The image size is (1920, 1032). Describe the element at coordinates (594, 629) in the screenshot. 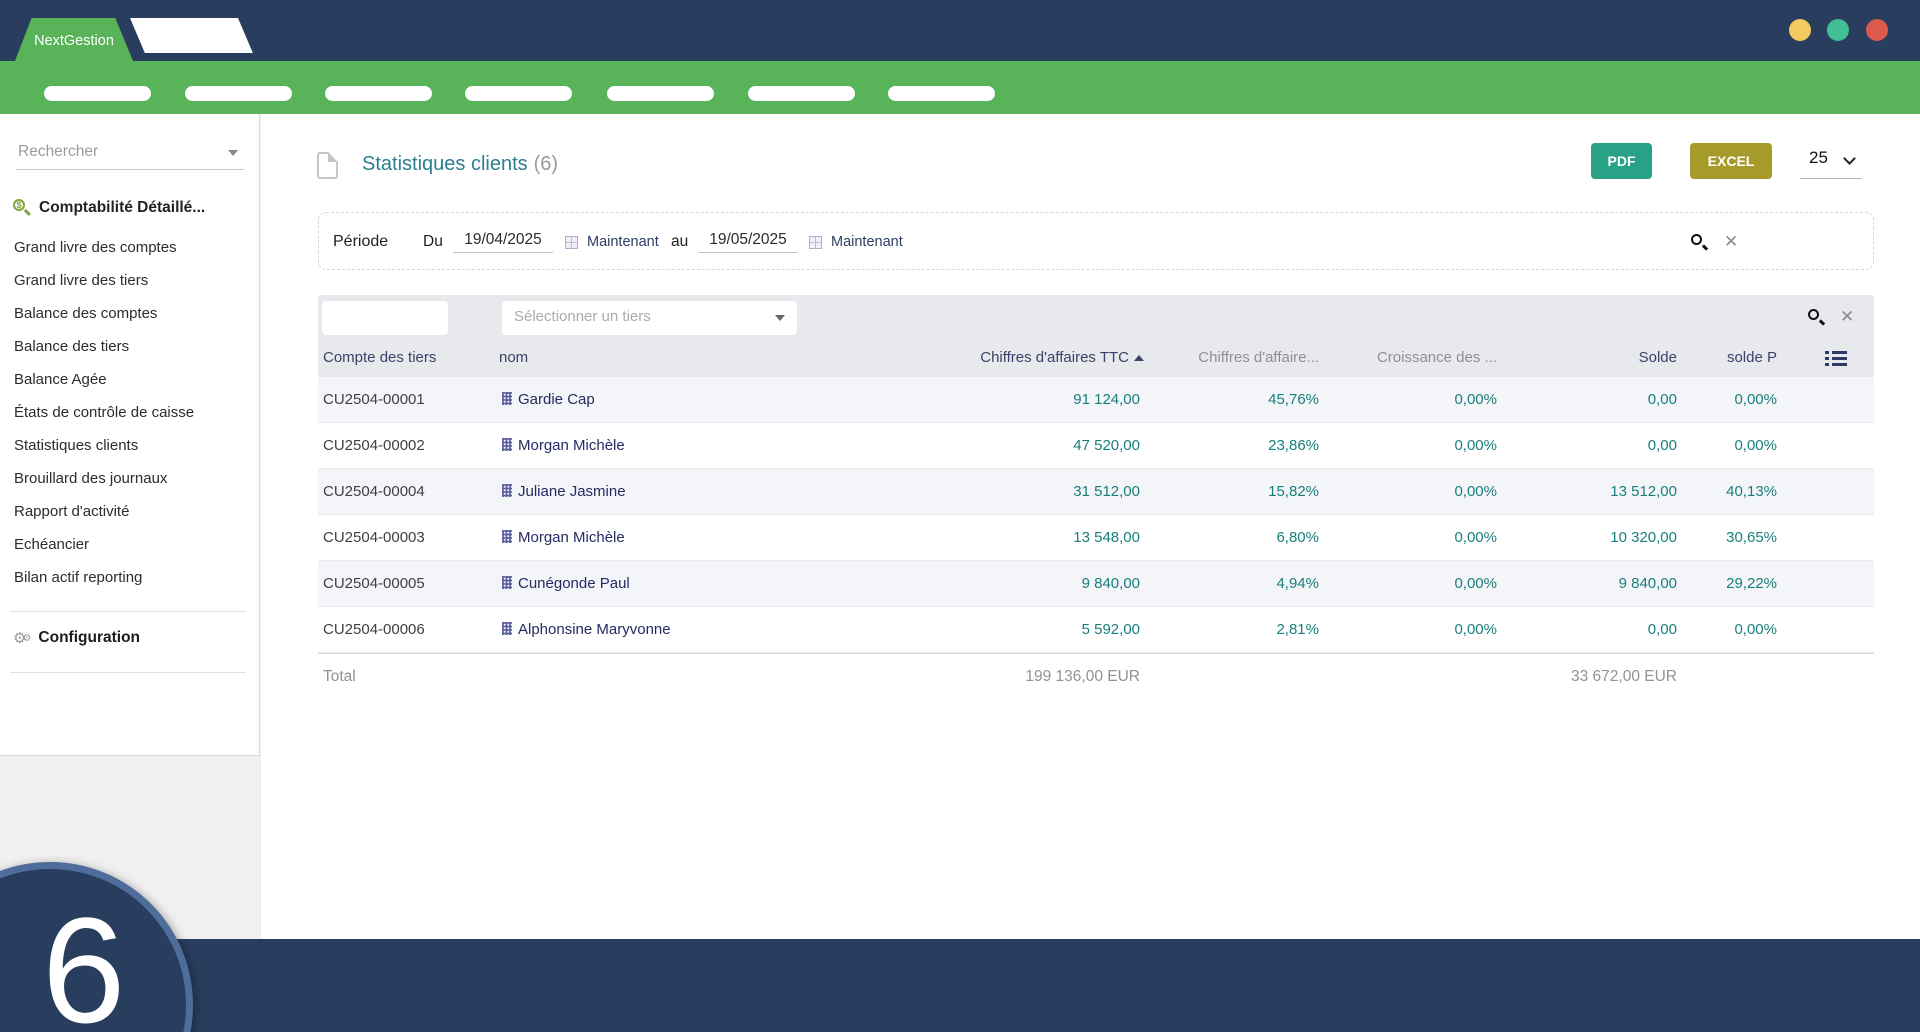

I see `client-name-link: Alphonsine Maryvonne` at that location.